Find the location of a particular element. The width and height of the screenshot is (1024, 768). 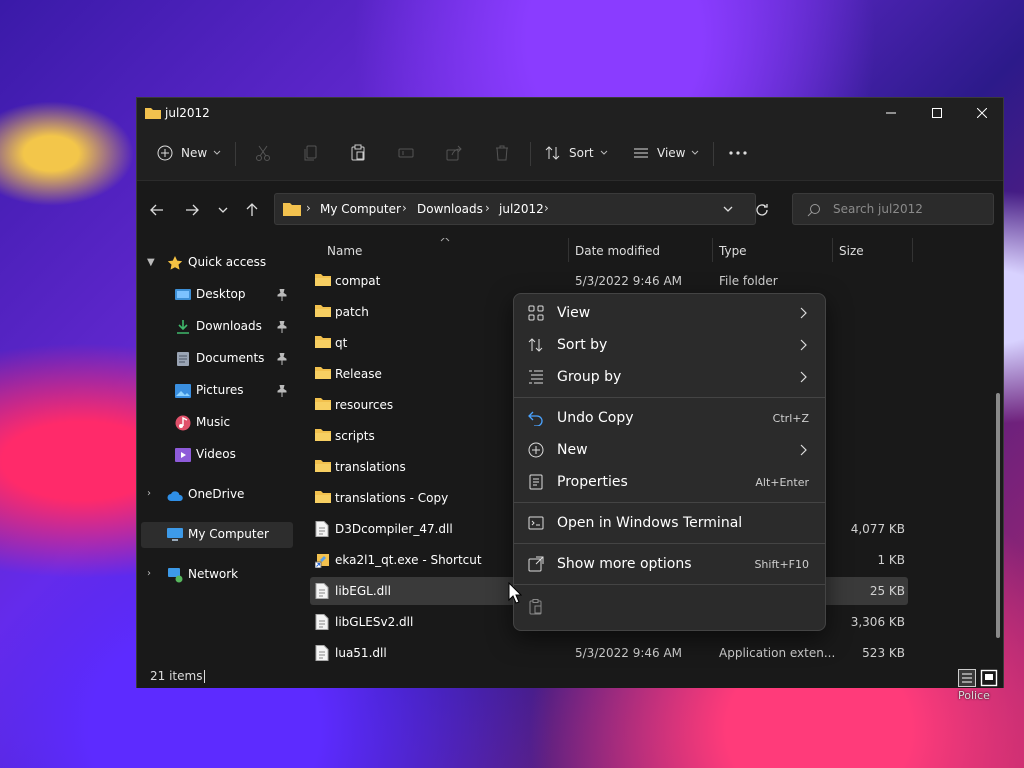

delete-button is located at coordinates (502, 153).